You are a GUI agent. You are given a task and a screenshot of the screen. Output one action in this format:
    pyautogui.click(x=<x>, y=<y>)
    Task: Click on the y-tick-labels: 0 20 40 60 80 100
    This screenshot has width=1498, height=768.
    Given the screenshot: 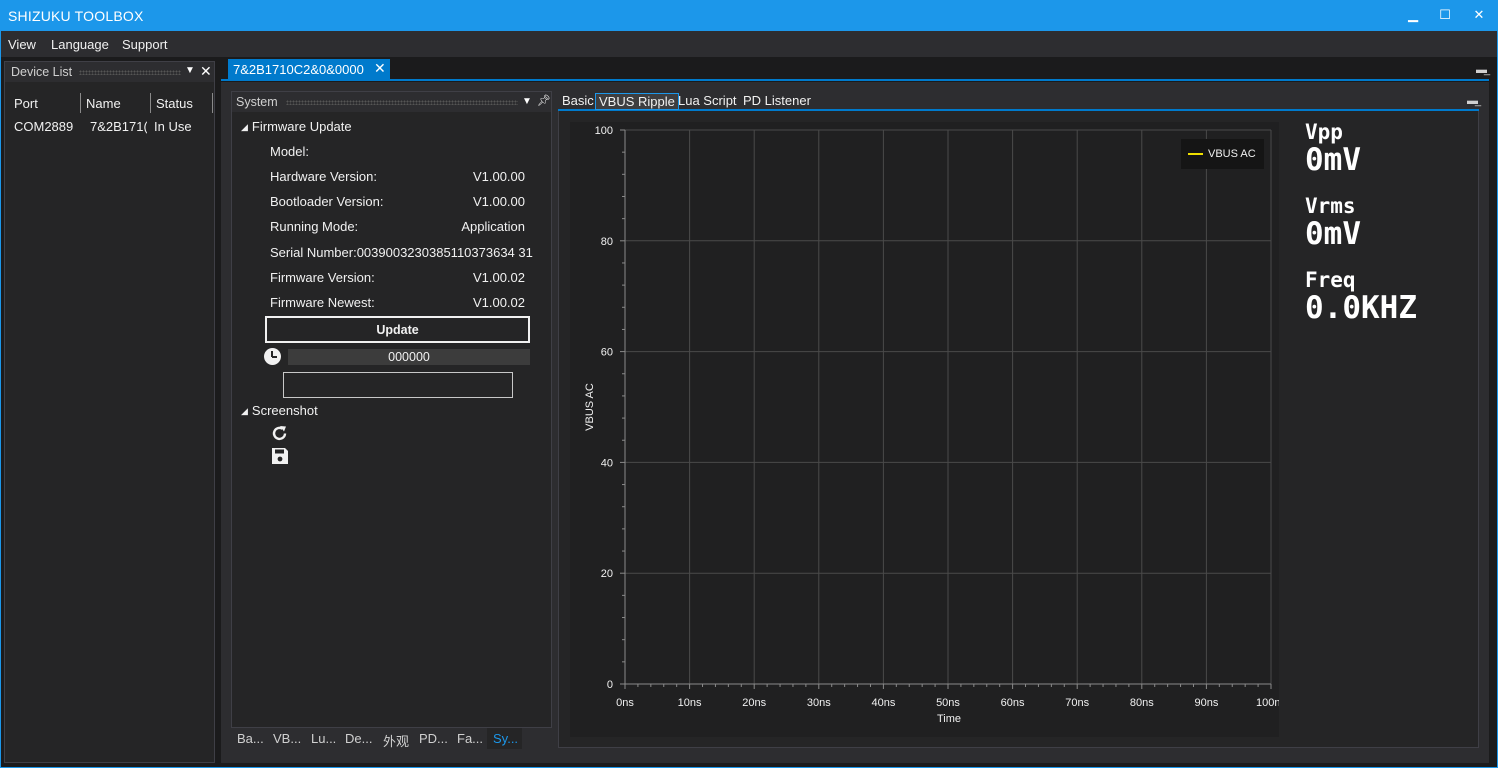 What is the action you would take?
    pyautogui.click(x=604, y=408)
    